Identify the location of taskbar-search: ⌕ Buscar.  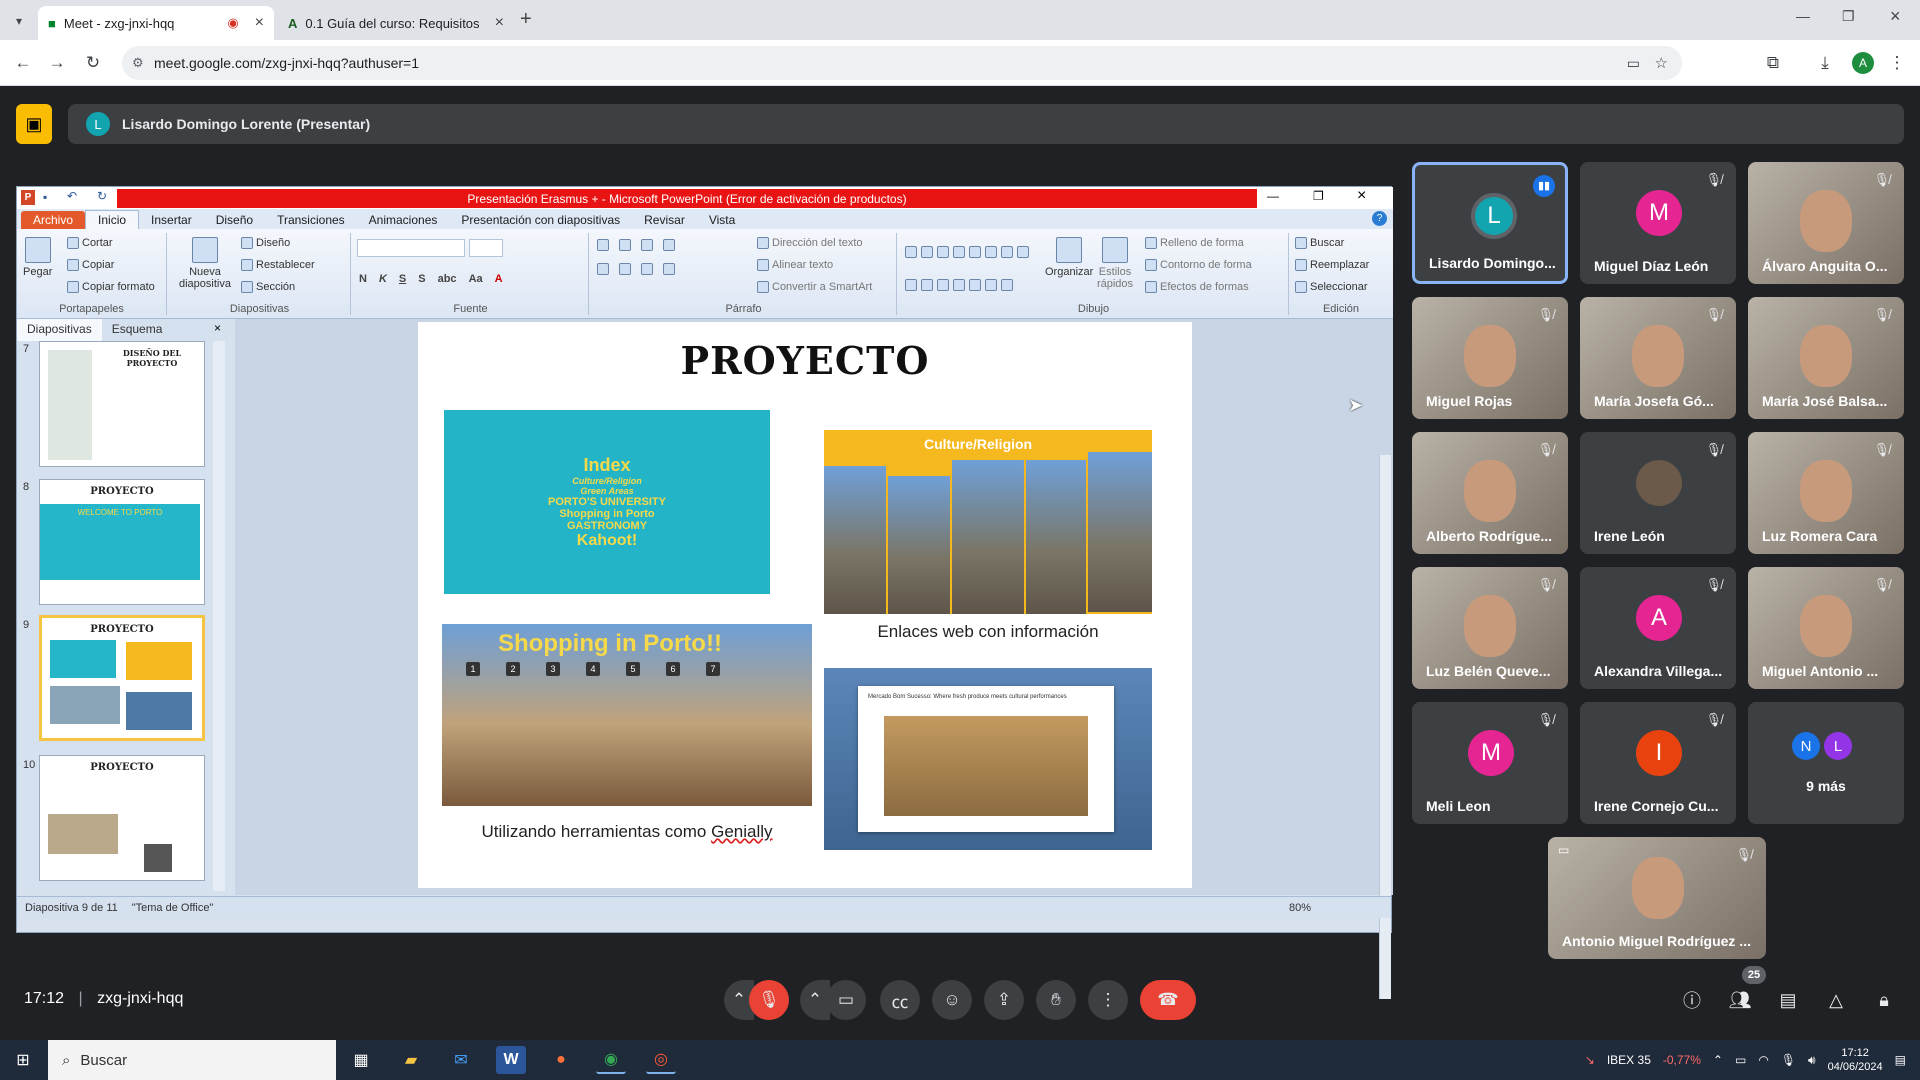
(192, 1060).